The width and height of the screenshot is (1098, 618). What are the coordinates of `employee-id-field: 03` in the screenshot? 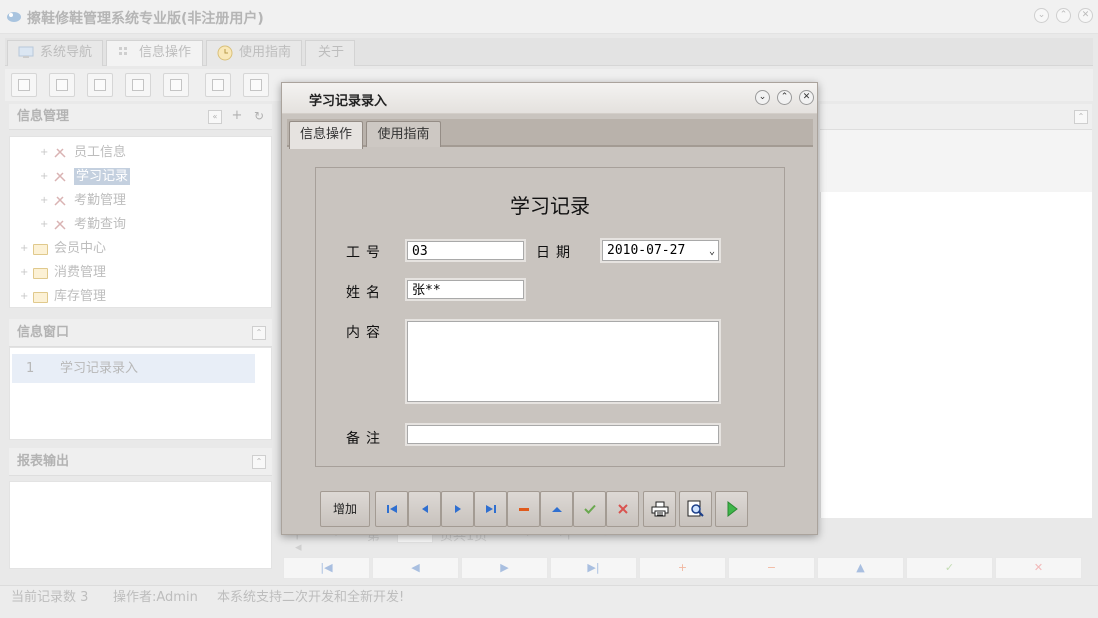 It's located at (465, 250).